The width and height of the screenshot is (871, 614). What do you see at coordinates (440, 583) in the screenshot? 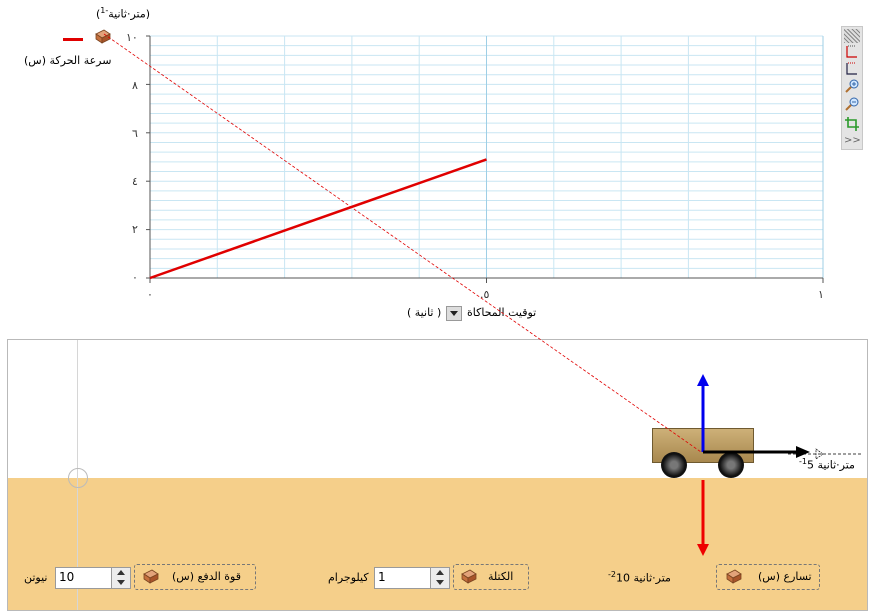
I see `mass-decrement-button` at bounding box center [440, 583].